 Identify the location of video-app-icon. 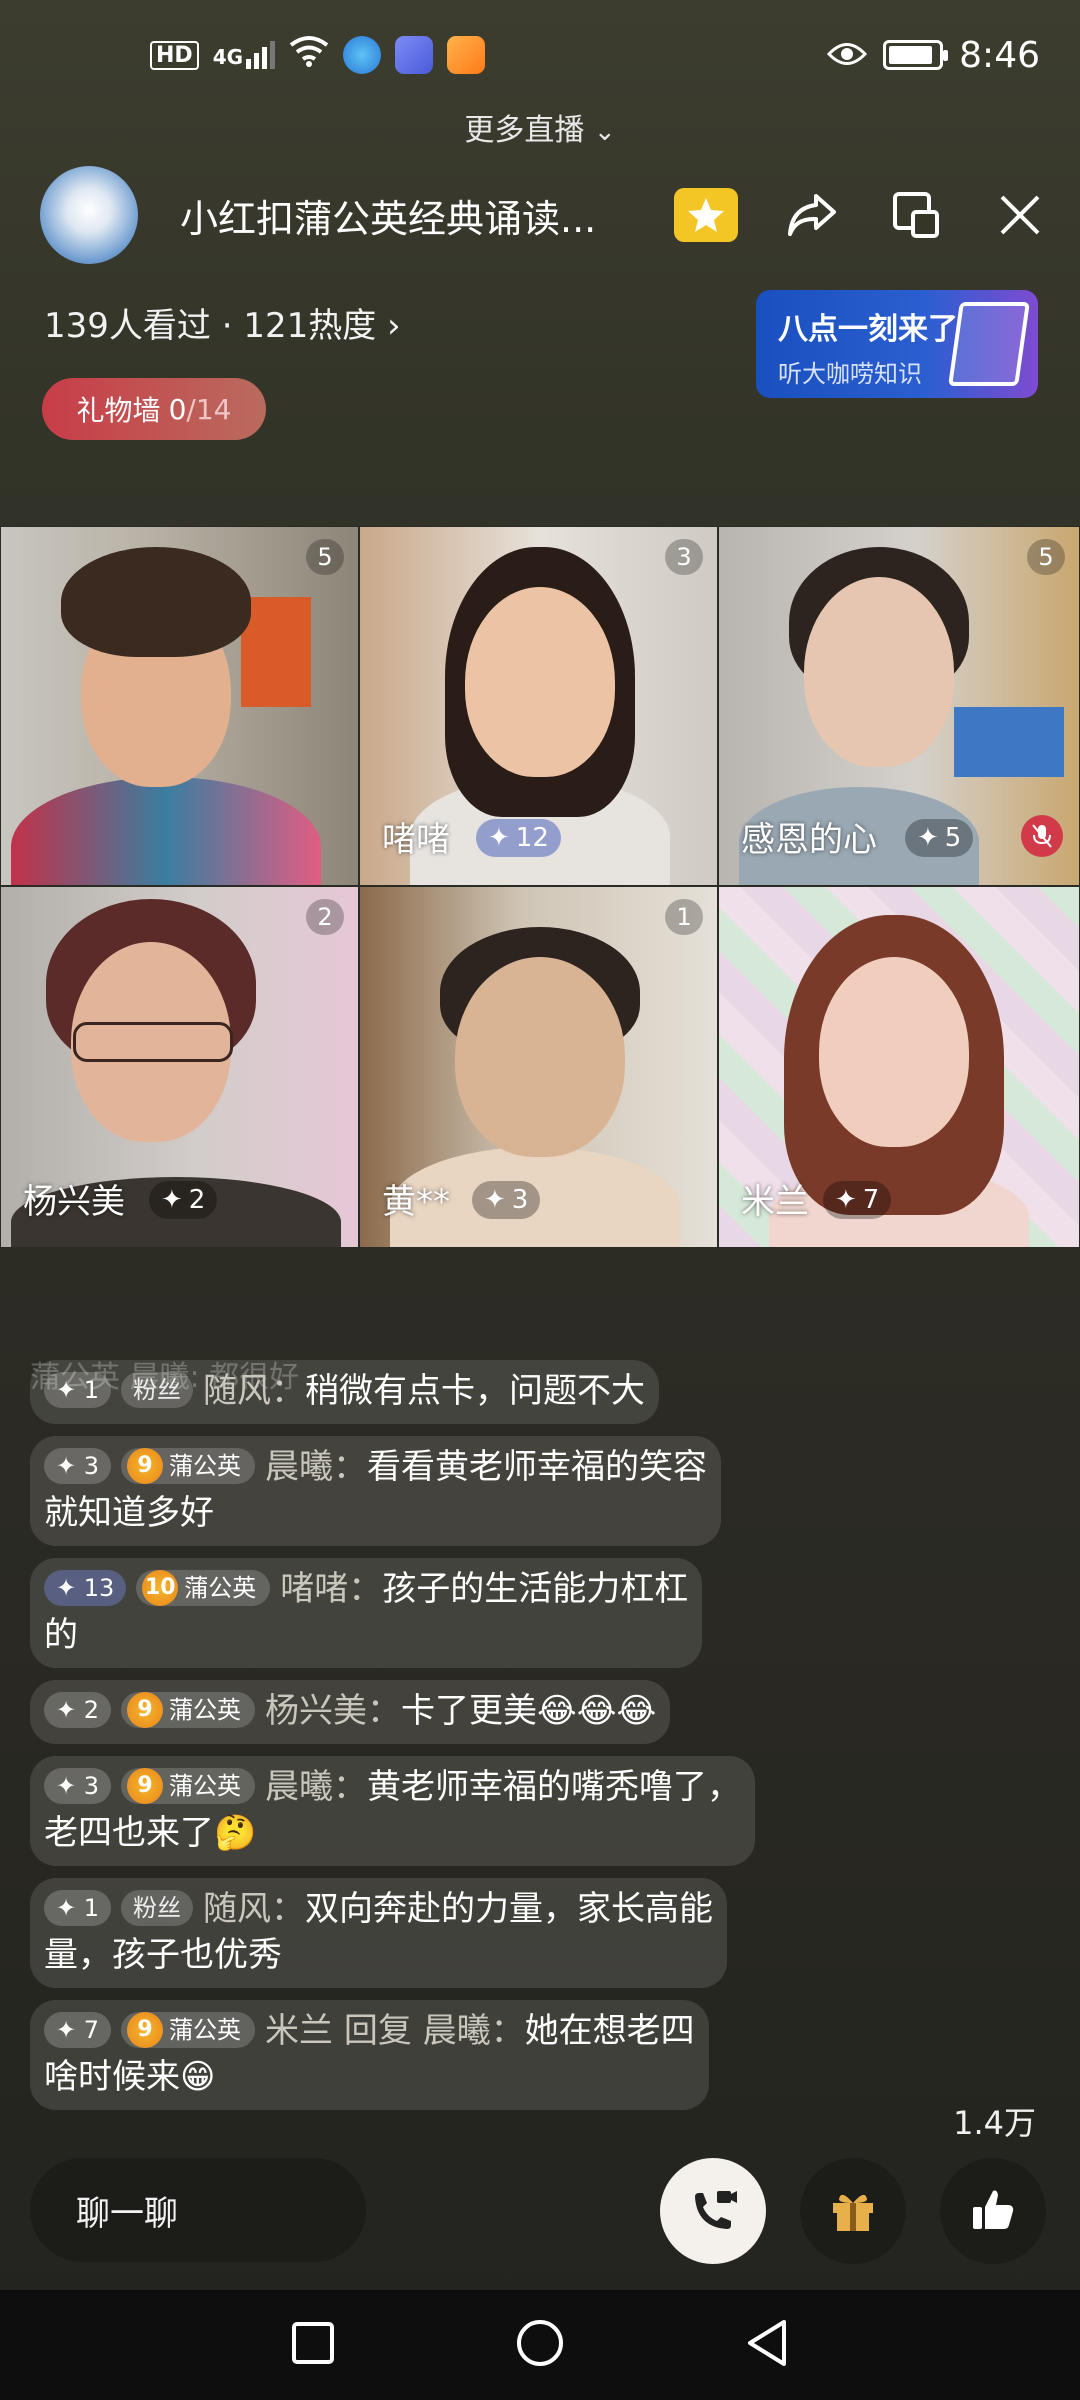
(466, 55).